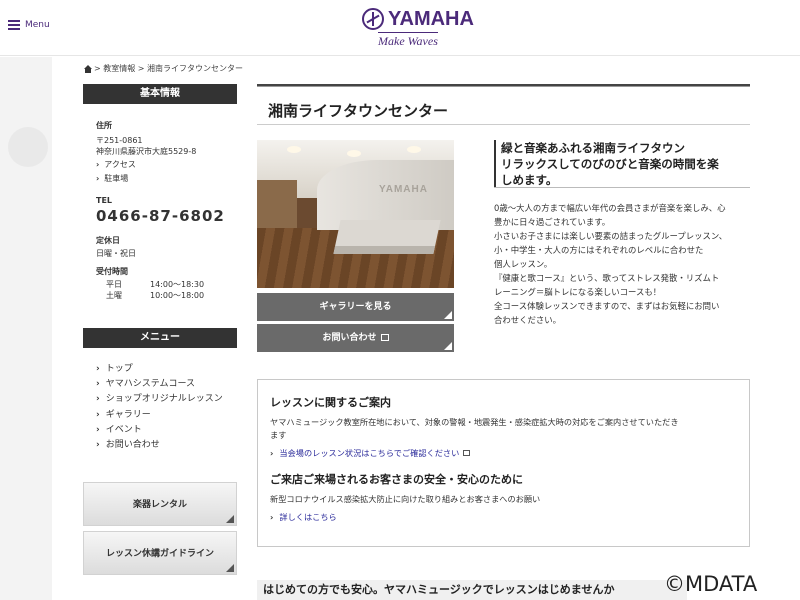  I want to click on menu-item-top: トップ, so click(159, 369).